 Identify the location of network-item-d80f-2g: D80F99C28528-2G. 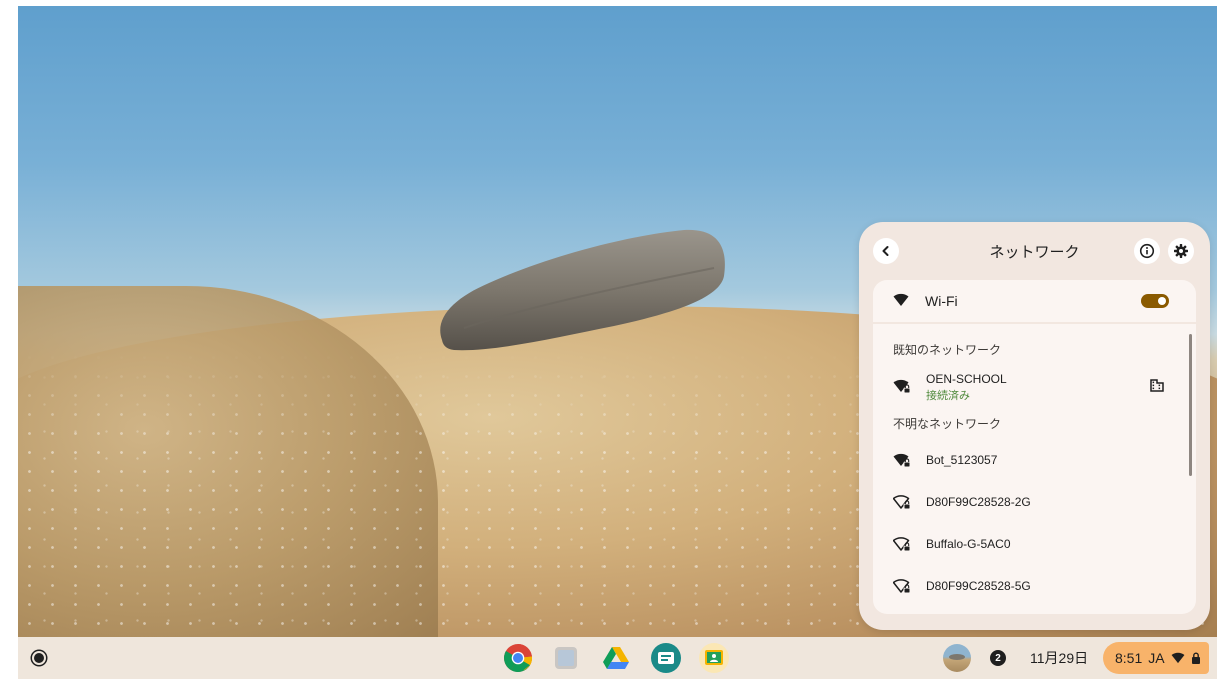
(1034, 502).